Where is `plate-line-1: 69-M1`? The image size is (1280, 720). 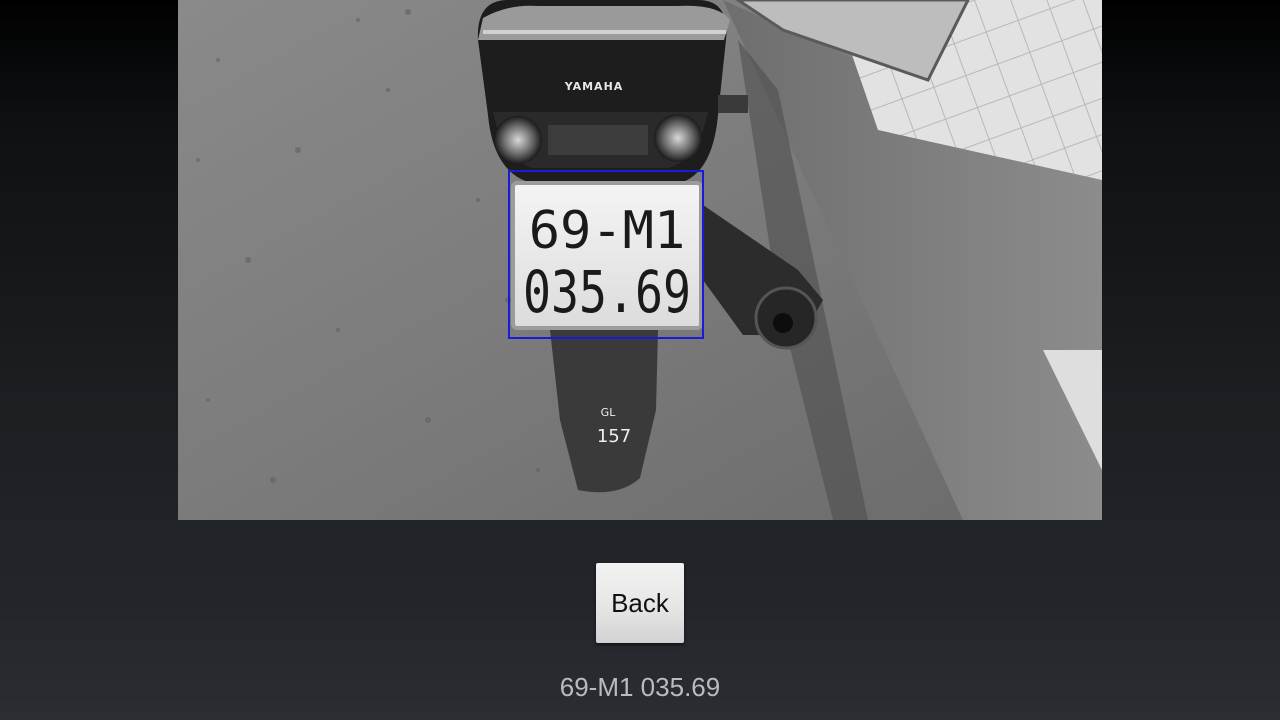
plate-line-1: 69-M1 is located at coordinates (607, 231).